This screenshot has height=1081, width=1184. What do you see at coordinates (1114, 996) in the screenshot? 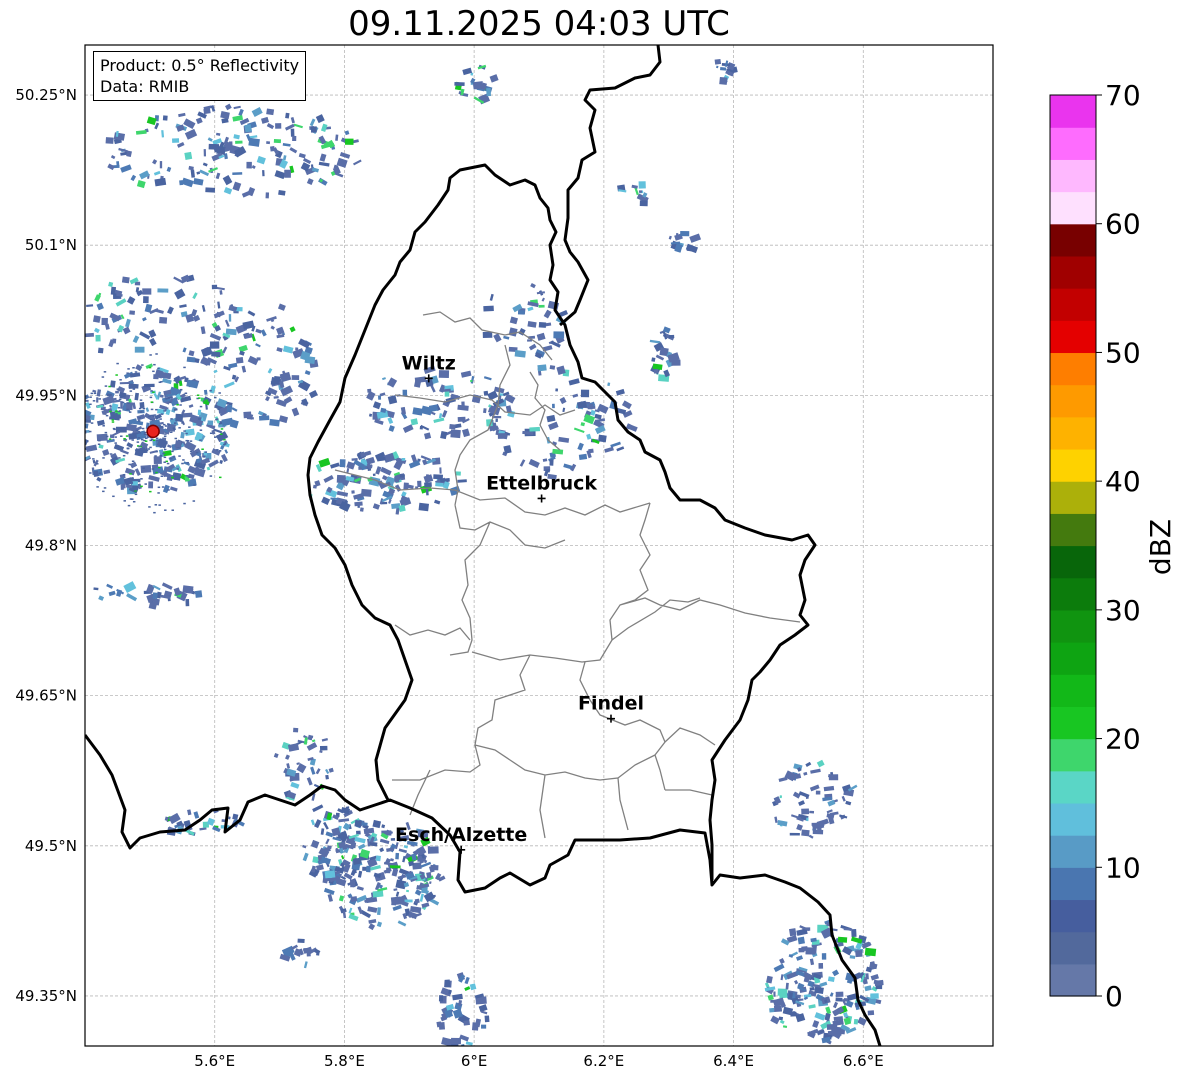
I see `colorbar-tick-label: 0` at bounding box center [1114, 996].